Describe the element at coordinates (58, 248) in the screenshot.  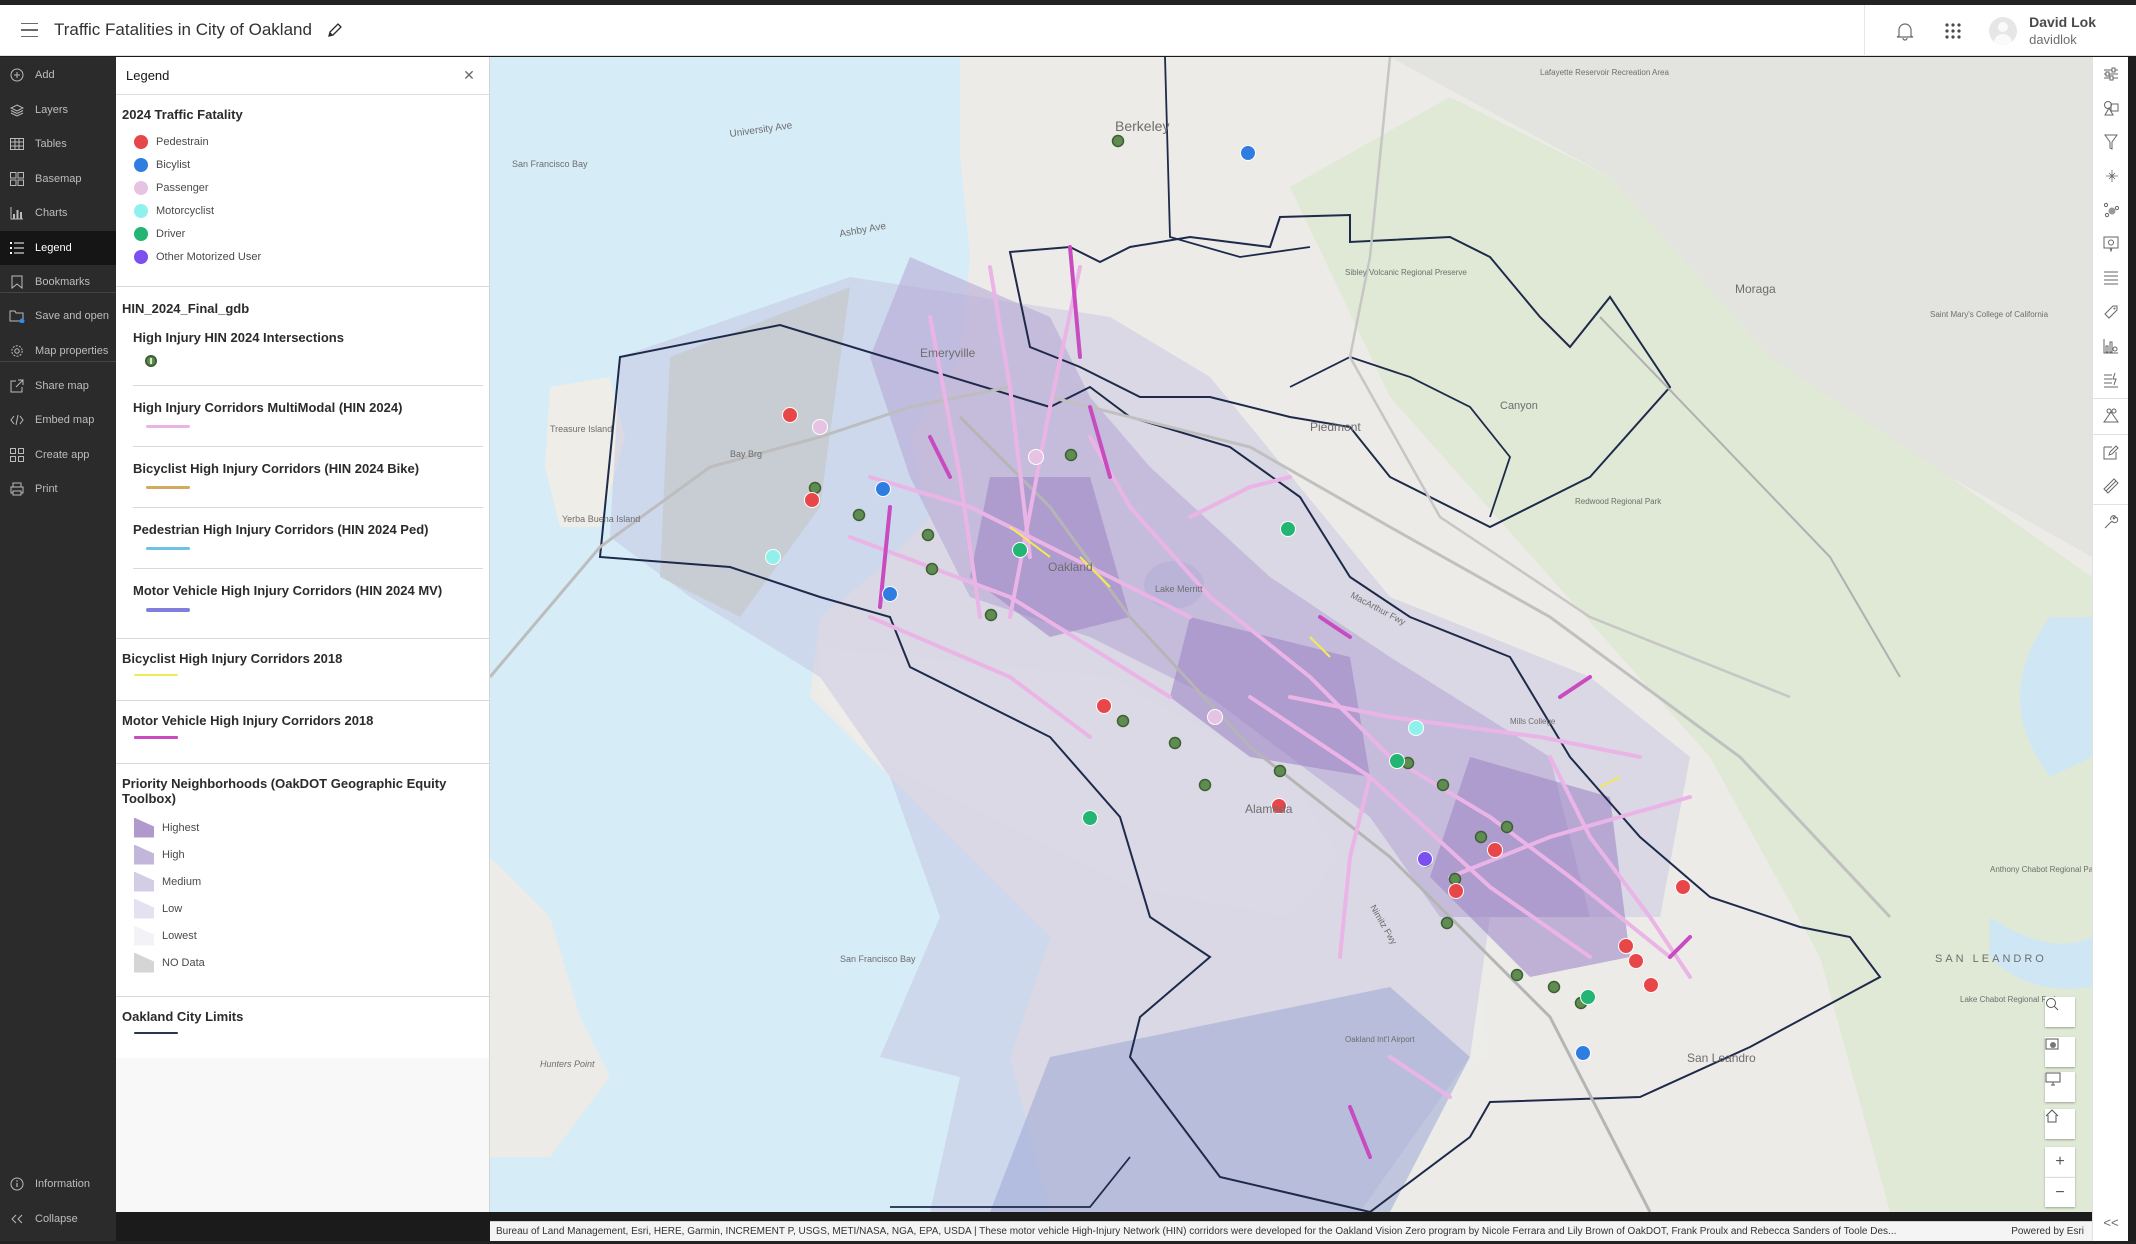
I see `nav-legend: Legend` at that location.